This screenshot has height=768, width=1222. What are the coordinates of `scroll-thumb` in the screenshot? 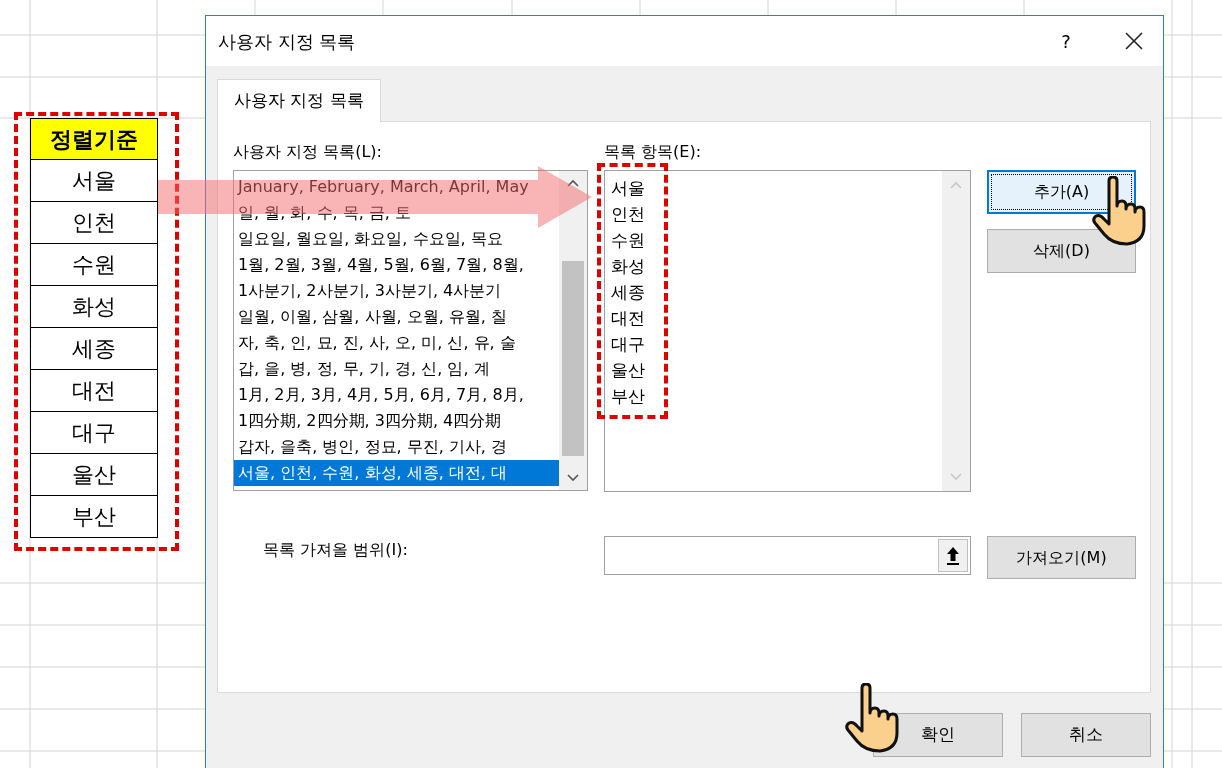 It's located at (573, 358).